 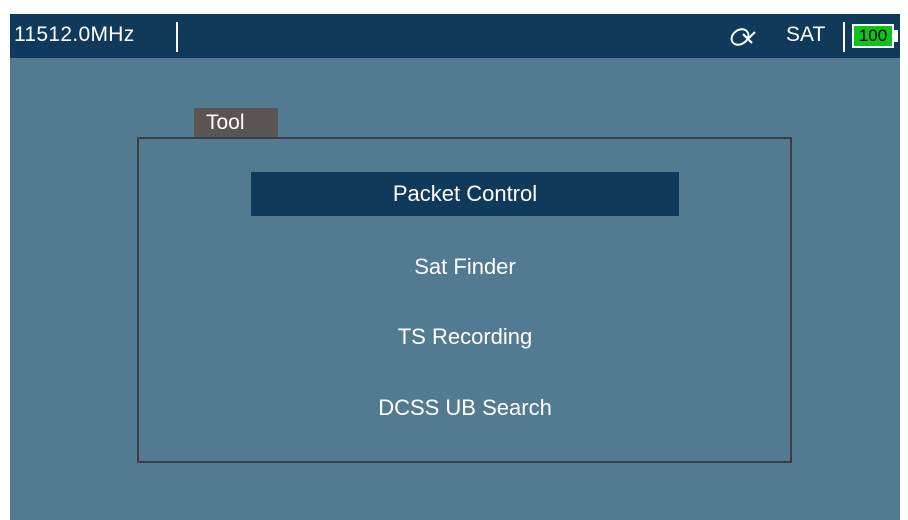 What do you see at coordinates (873, 36) in the screenshot?
I see `battery-indicator: 100` at bounding box center [873, 36].